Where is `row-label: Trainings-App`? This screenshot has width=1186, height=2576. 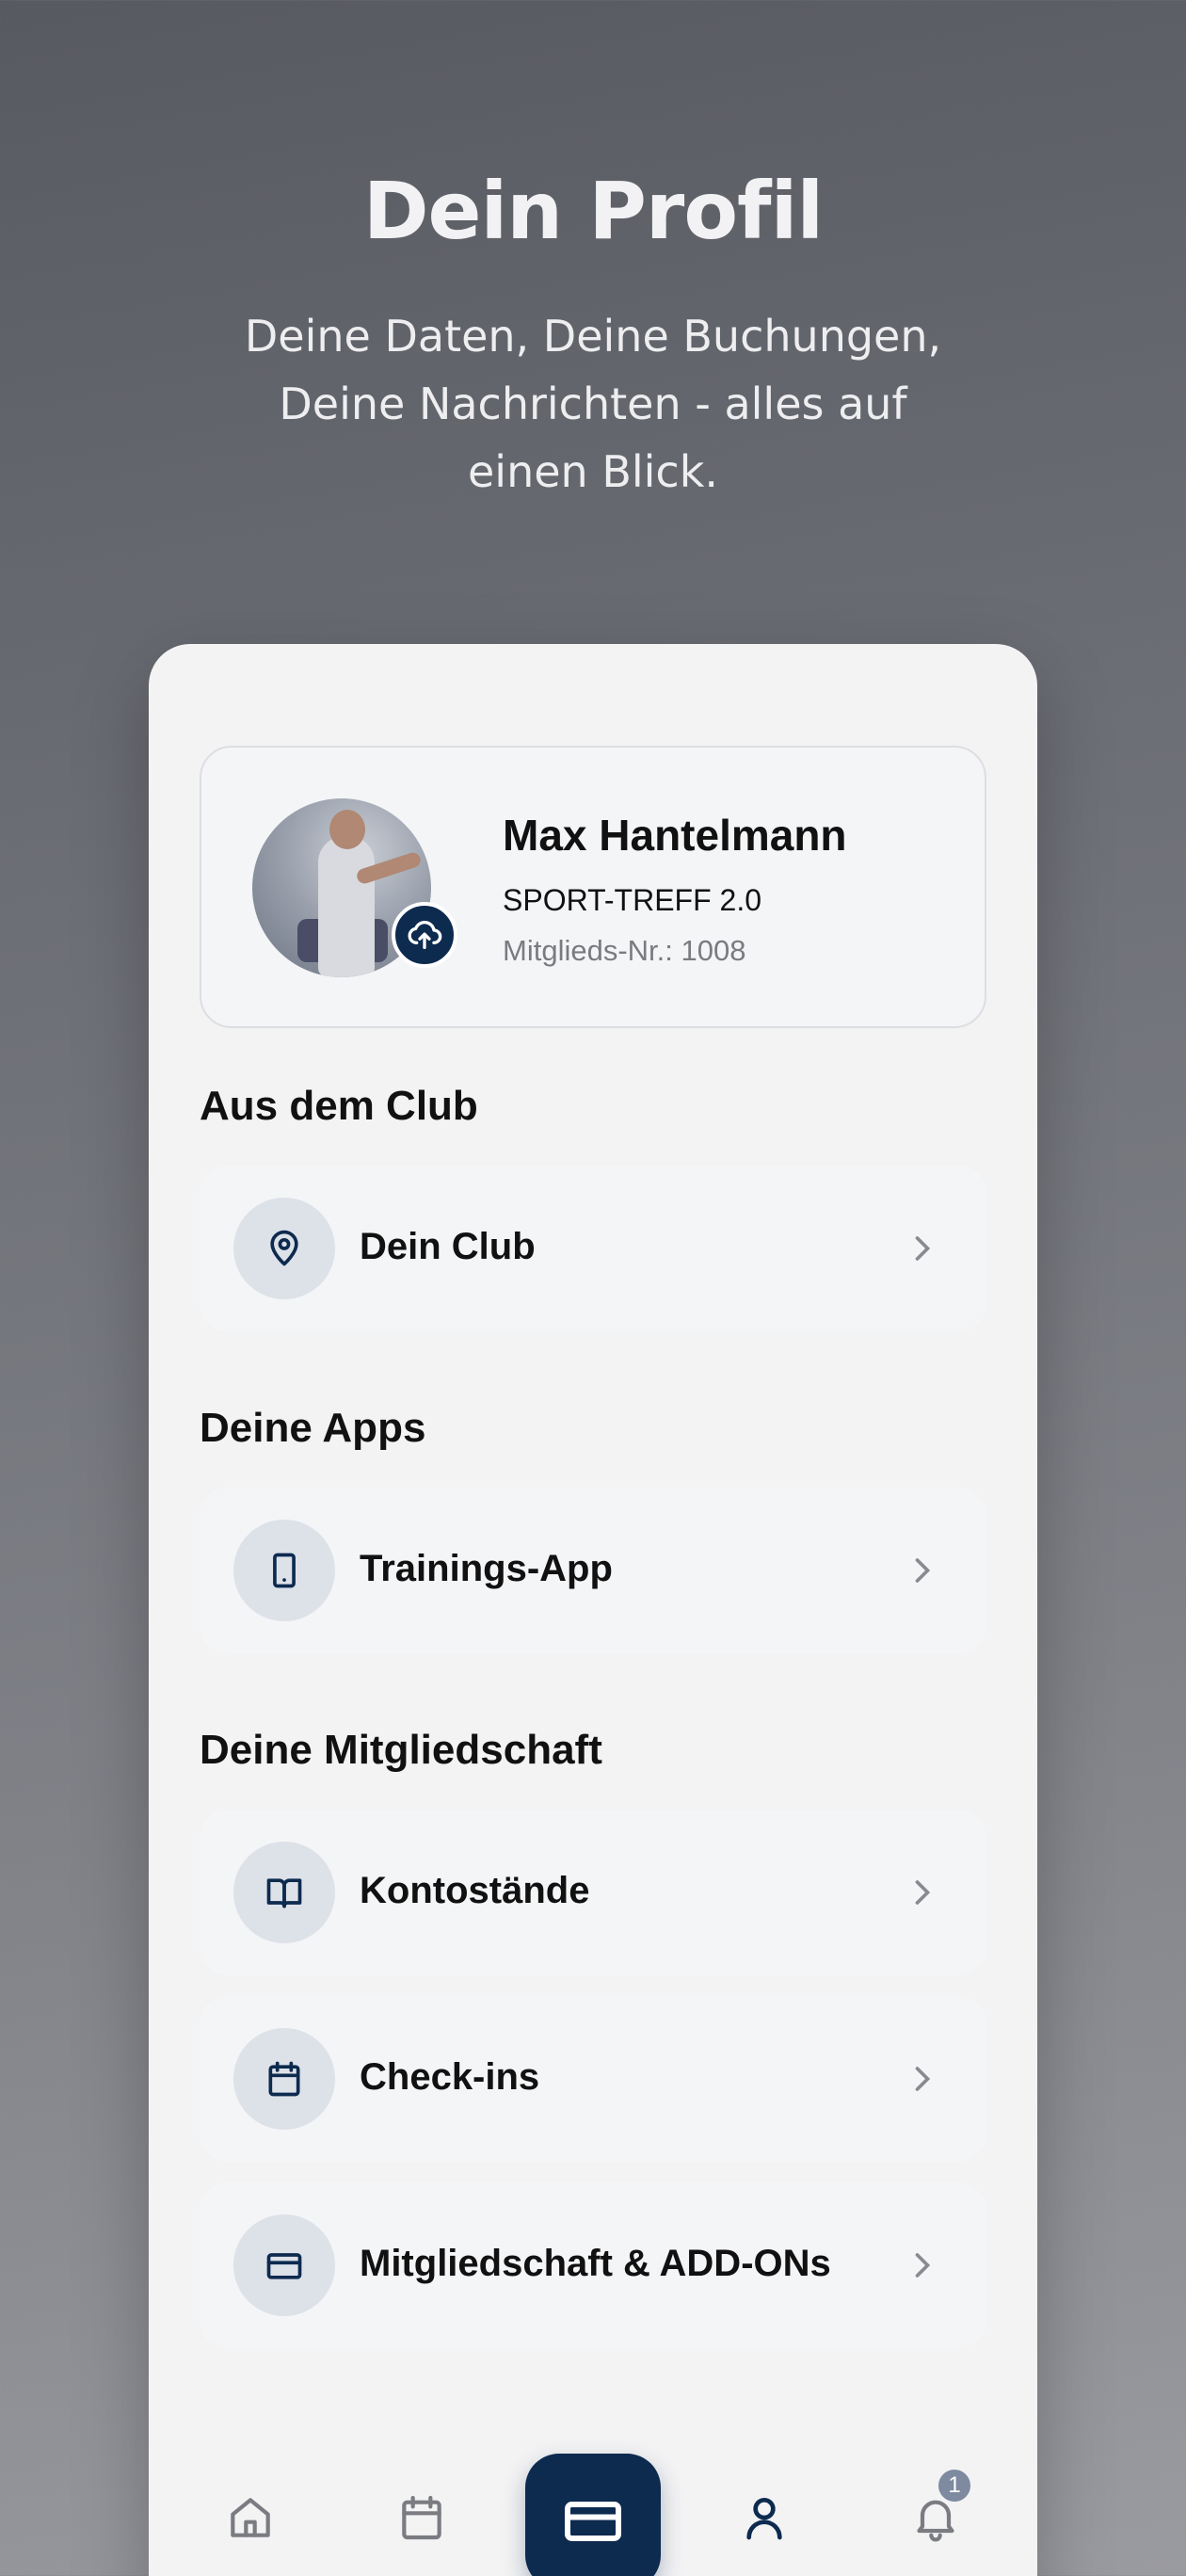 row-label: Trainings-App is located at coordinates (486, 1568).